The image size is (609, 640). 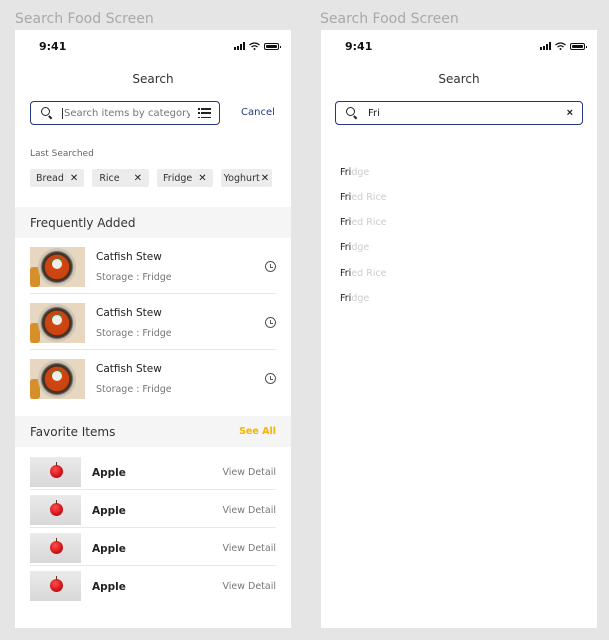 I want to click on chip-label: Yoghurt, so click(x=241, y=178).